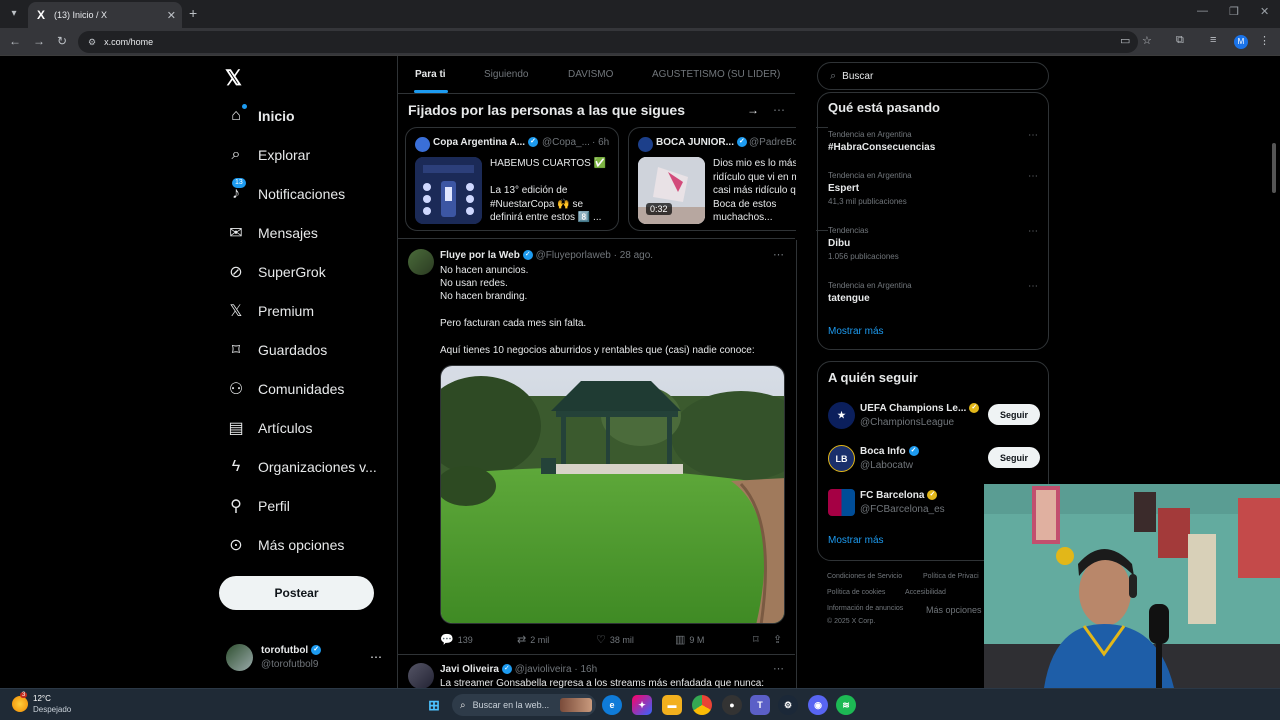 The width and height of the screenshot is (1280, 720). What do you see at coordinates (671, 190) in the screenshot?
I see `video-thumbnail: 0:32` at bounding box center [671, 190].